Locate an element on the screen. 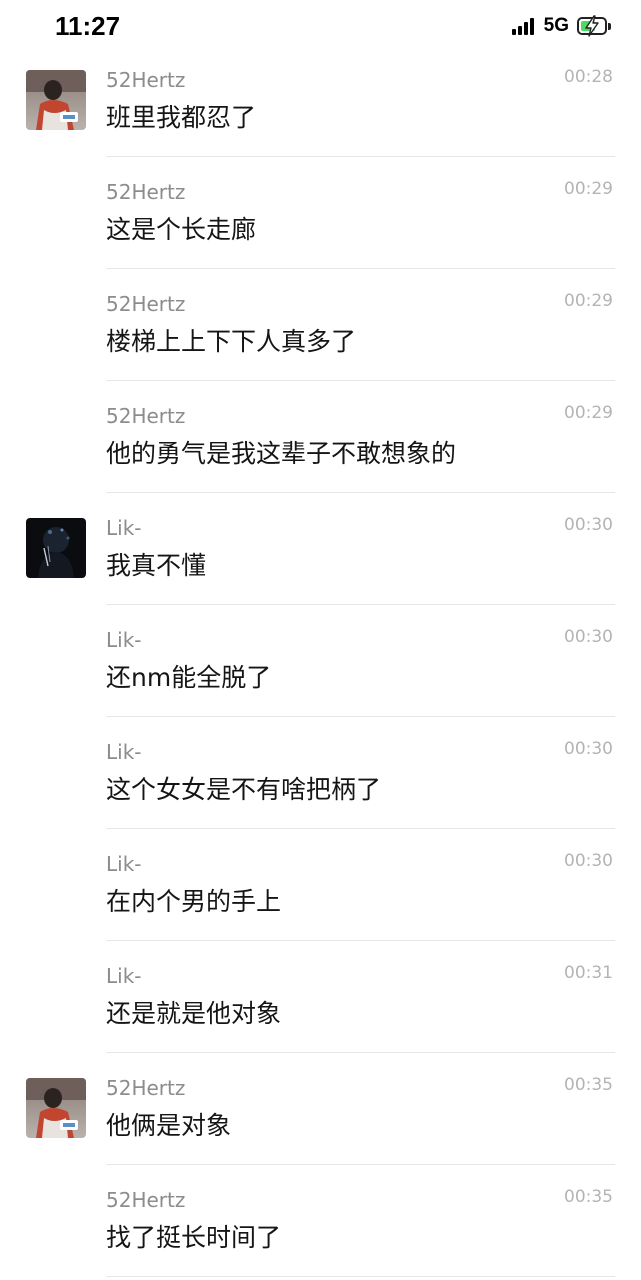  battery-icon is located at coordinates (592, 26).